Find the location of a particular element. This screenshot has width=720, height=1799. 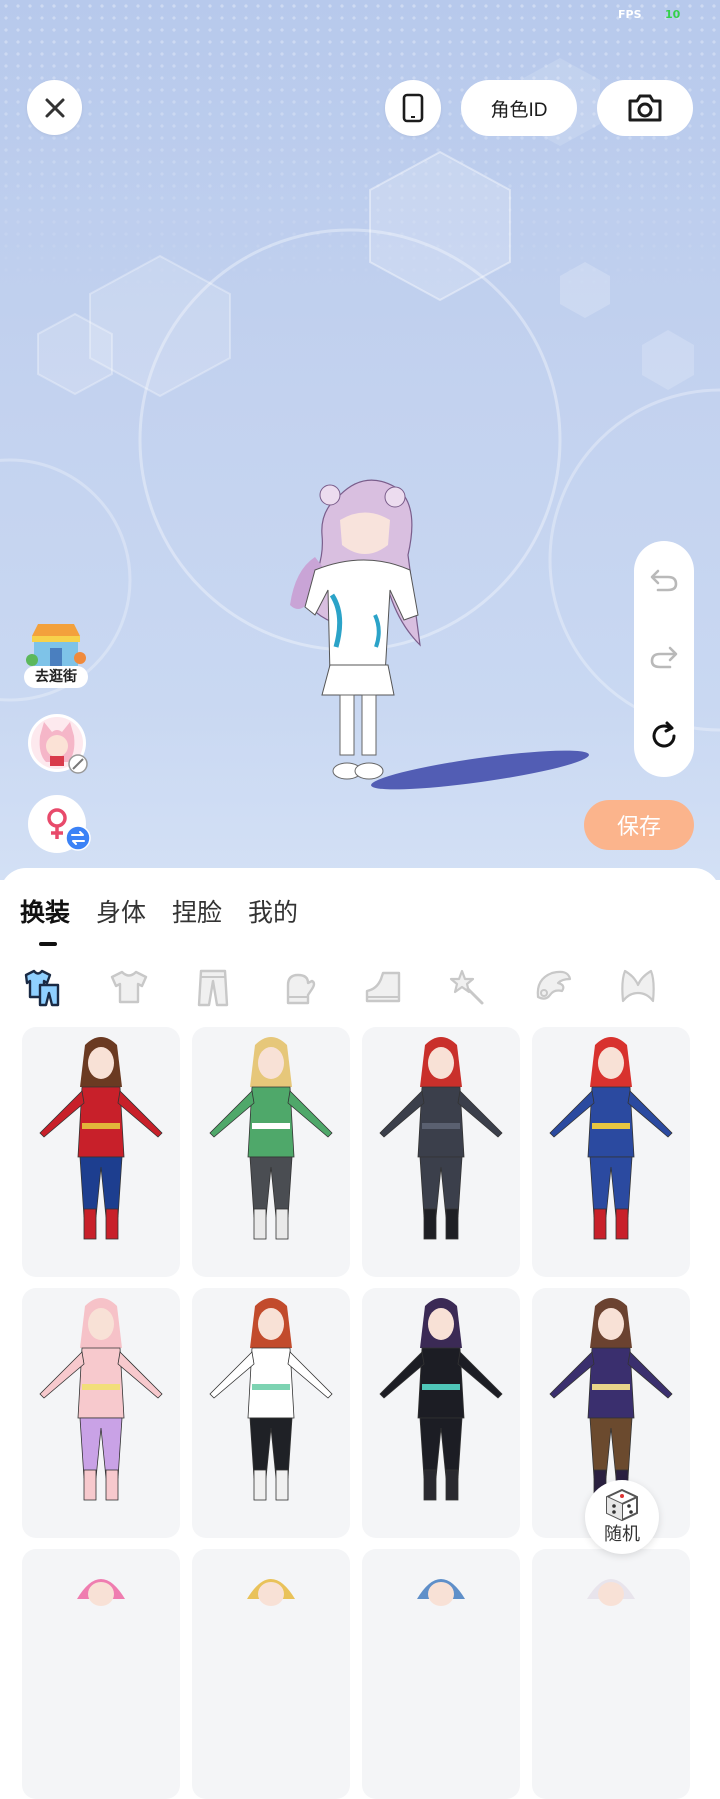

wardrobe-tabs: 换装 身体 捏脸 我的 is located at coordinates (159, 911).